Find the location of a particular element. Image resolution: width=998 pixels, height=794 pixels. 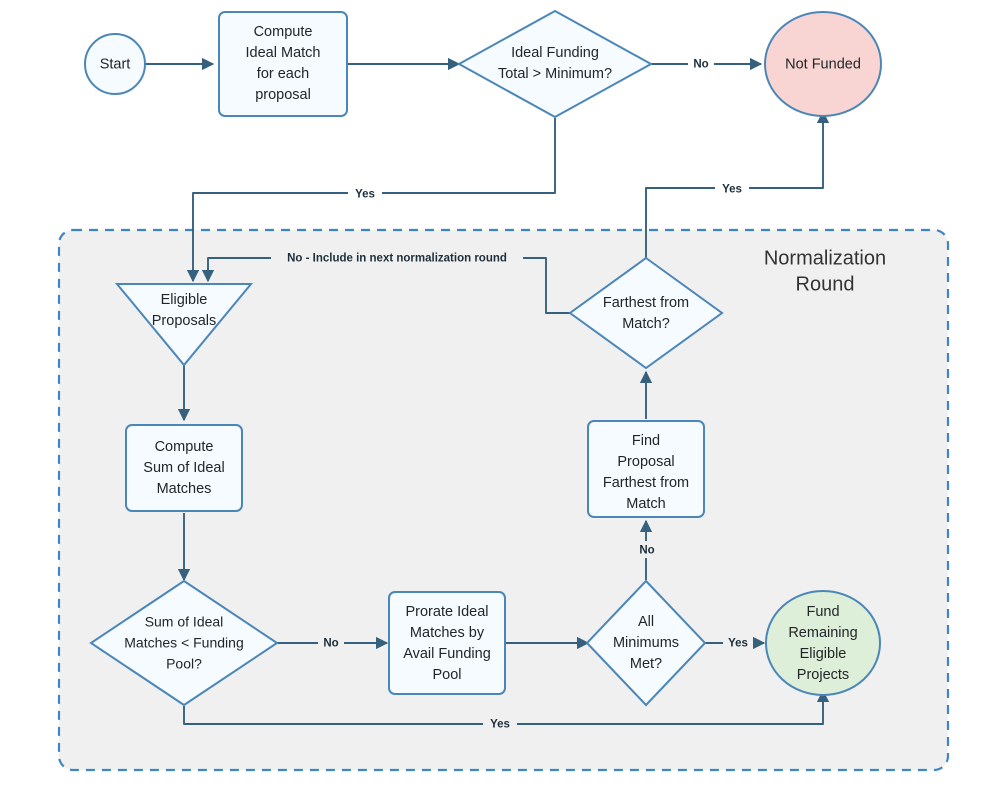

find-proposal-farthest-label-1: Find is located at coordinates (646, 441).